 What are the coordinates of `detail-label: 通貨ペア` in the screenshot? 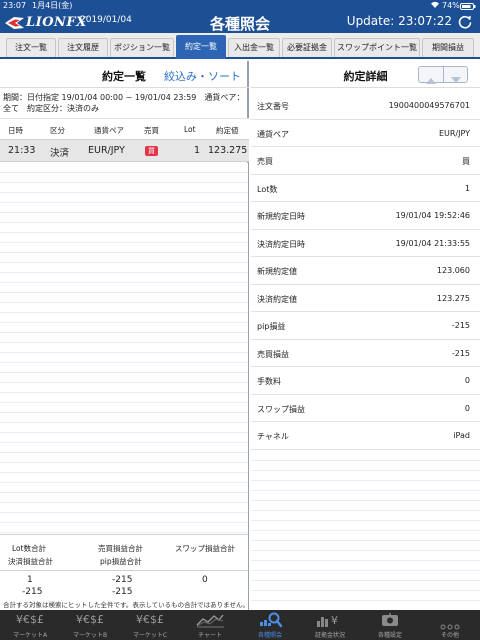 It's located at (273, 134).